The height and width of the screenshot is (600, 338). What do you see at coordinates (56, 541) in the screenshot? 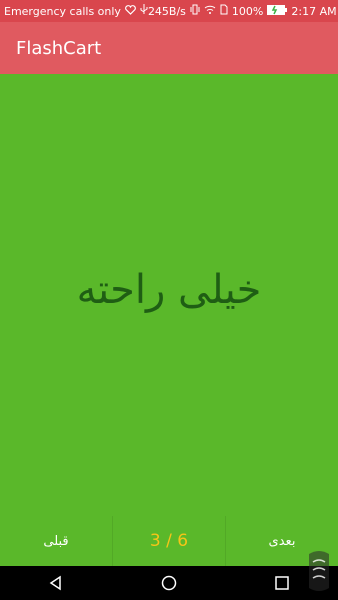
I see `previous-button: قبلی` at bounding box center [56, 541].